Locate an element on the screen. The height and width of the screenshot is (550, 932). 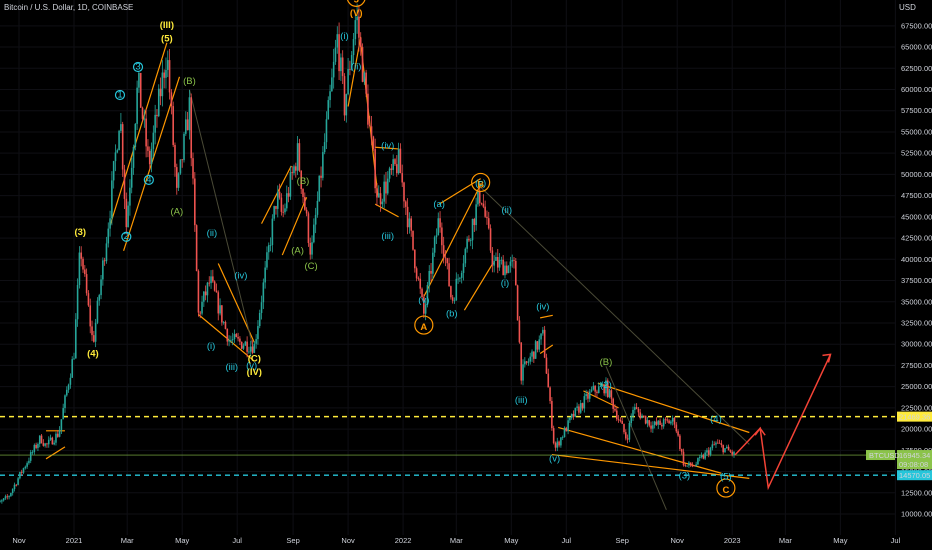
price-tick-label: 65000.00 is located at coordinates (916, 47).